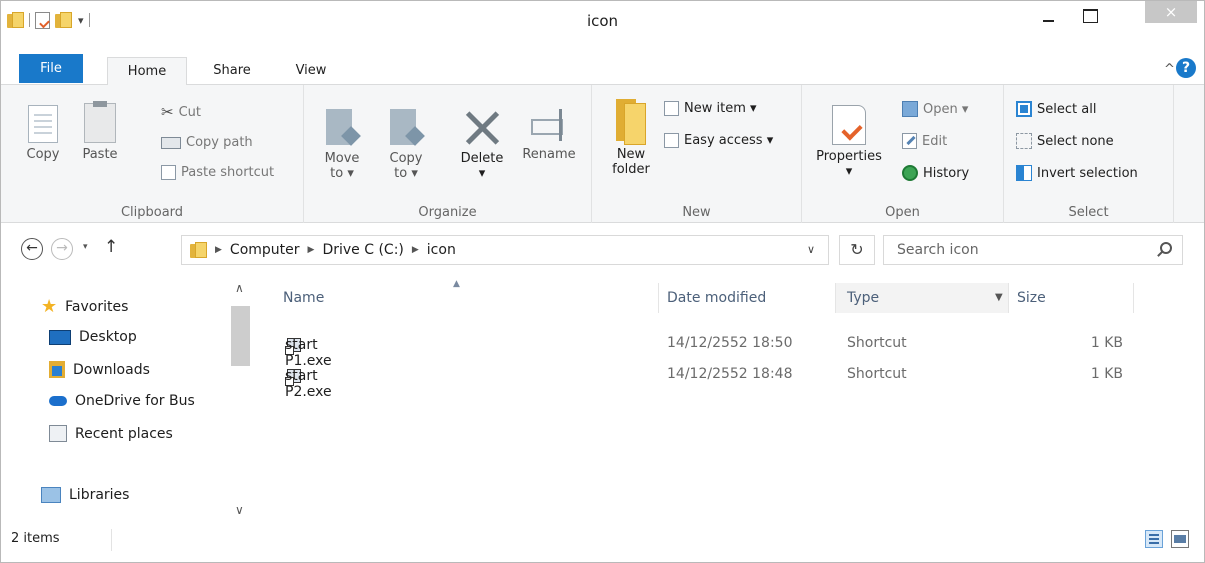  I want to click on type-filter-chevron-icon: ▼, so click(999, 297).